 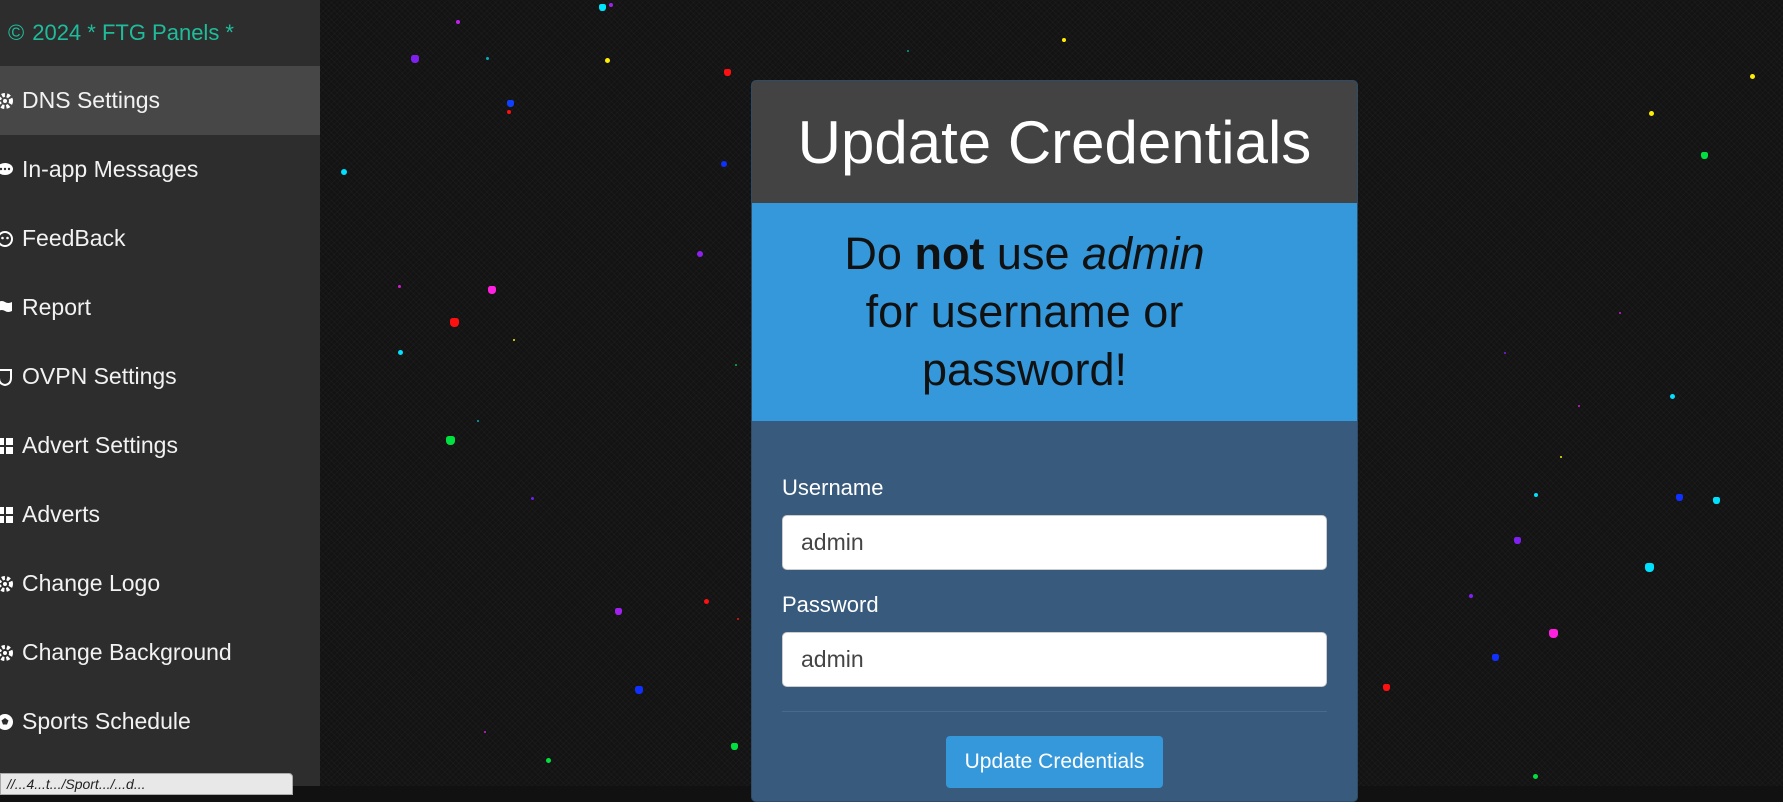 I want to click on flag-icon, so click(x=7, y=308).